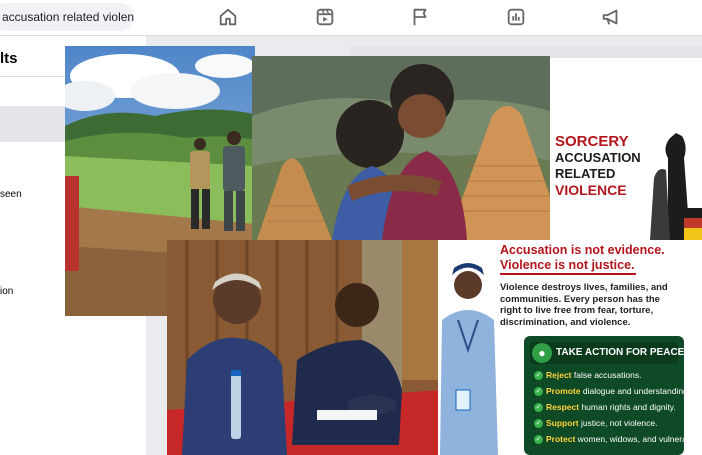 Image resolution: width=702 pixels, height=455 pixels. I want to click on filter-item-label: ion, so click(6, 291).